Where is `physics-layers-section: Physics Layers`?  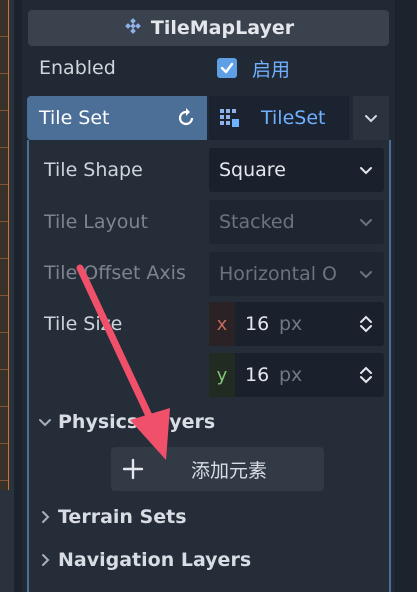
physics-layers-section: Physics Layers is located at coordinates (126, 422).